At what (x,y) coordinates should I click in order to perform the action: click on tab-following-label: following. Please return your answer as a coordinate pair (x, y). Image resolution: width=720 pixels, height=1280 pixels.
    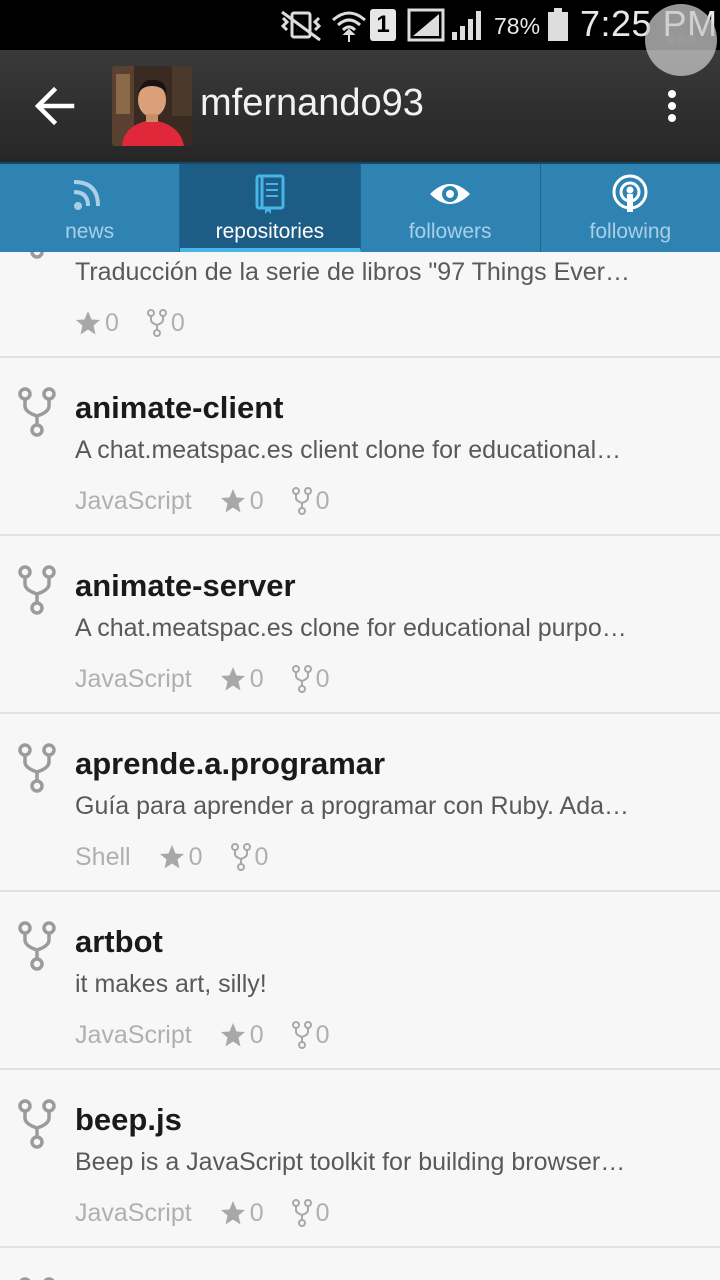
    Looking at the image, I should click on (630, 231).